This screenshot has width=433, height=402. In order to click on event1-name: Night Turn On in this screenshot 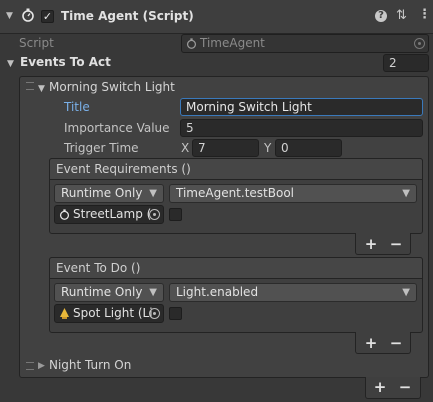, I will do `click(90, 365)`.